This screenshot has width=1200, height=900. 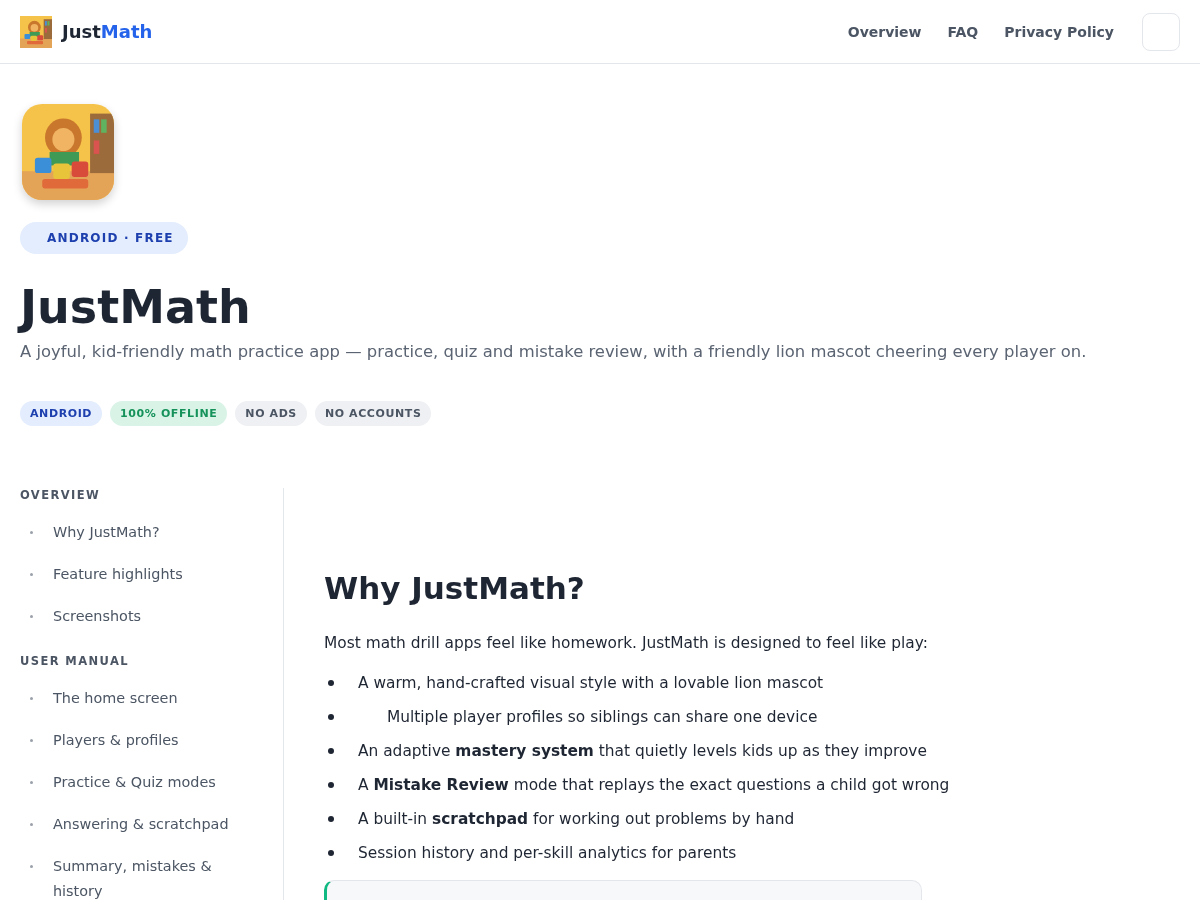 I want to click on tag: ANDROID, so click(x=61, y=413).